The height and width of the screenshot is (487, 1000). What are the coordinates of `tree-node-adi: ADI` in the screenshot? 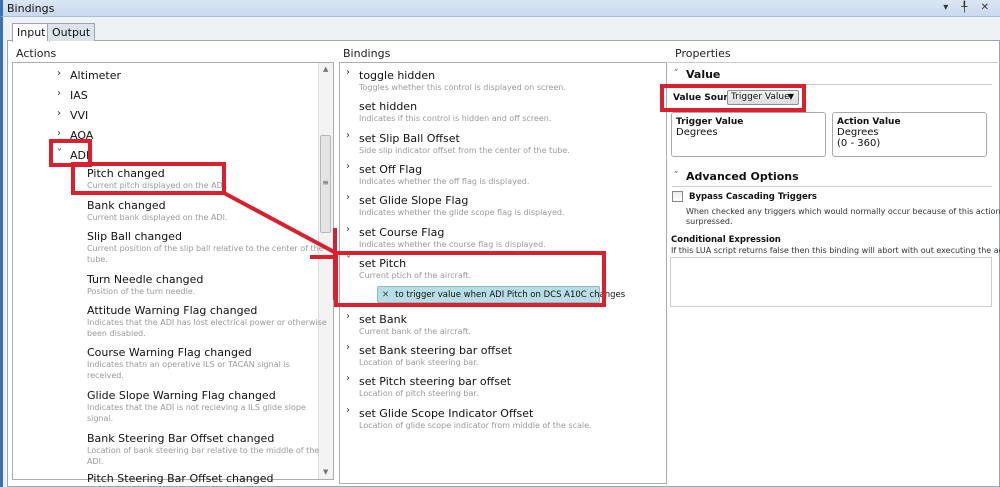 It's located at (79, 155).